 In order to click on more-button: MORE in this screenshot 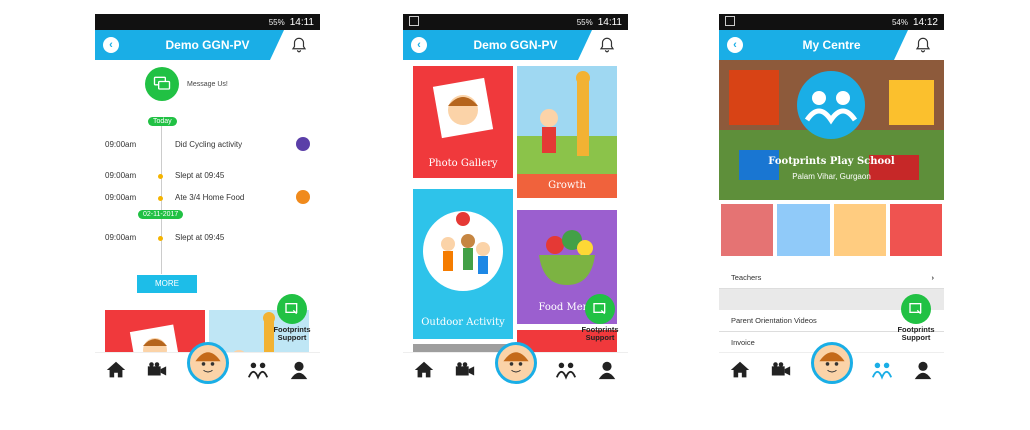, I will do `click(167, 284)`.